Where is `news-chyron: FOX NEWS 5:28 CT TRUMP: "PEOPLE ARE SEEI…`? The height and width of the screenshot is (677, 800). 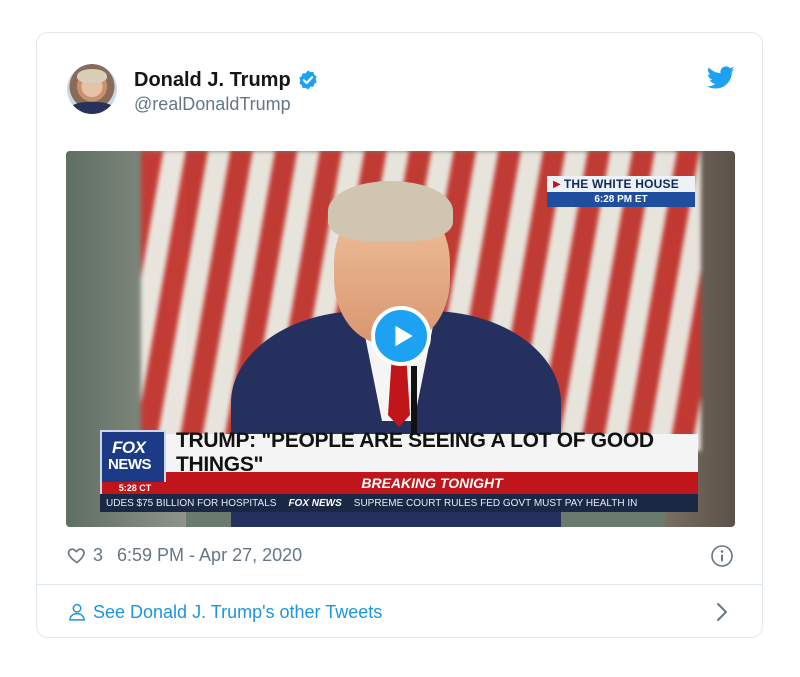
news-chyron: FOX NEWS 5:28 CT TRUMP: "PEOPLE ARE SEEI… is located at coordinates (399, 471).